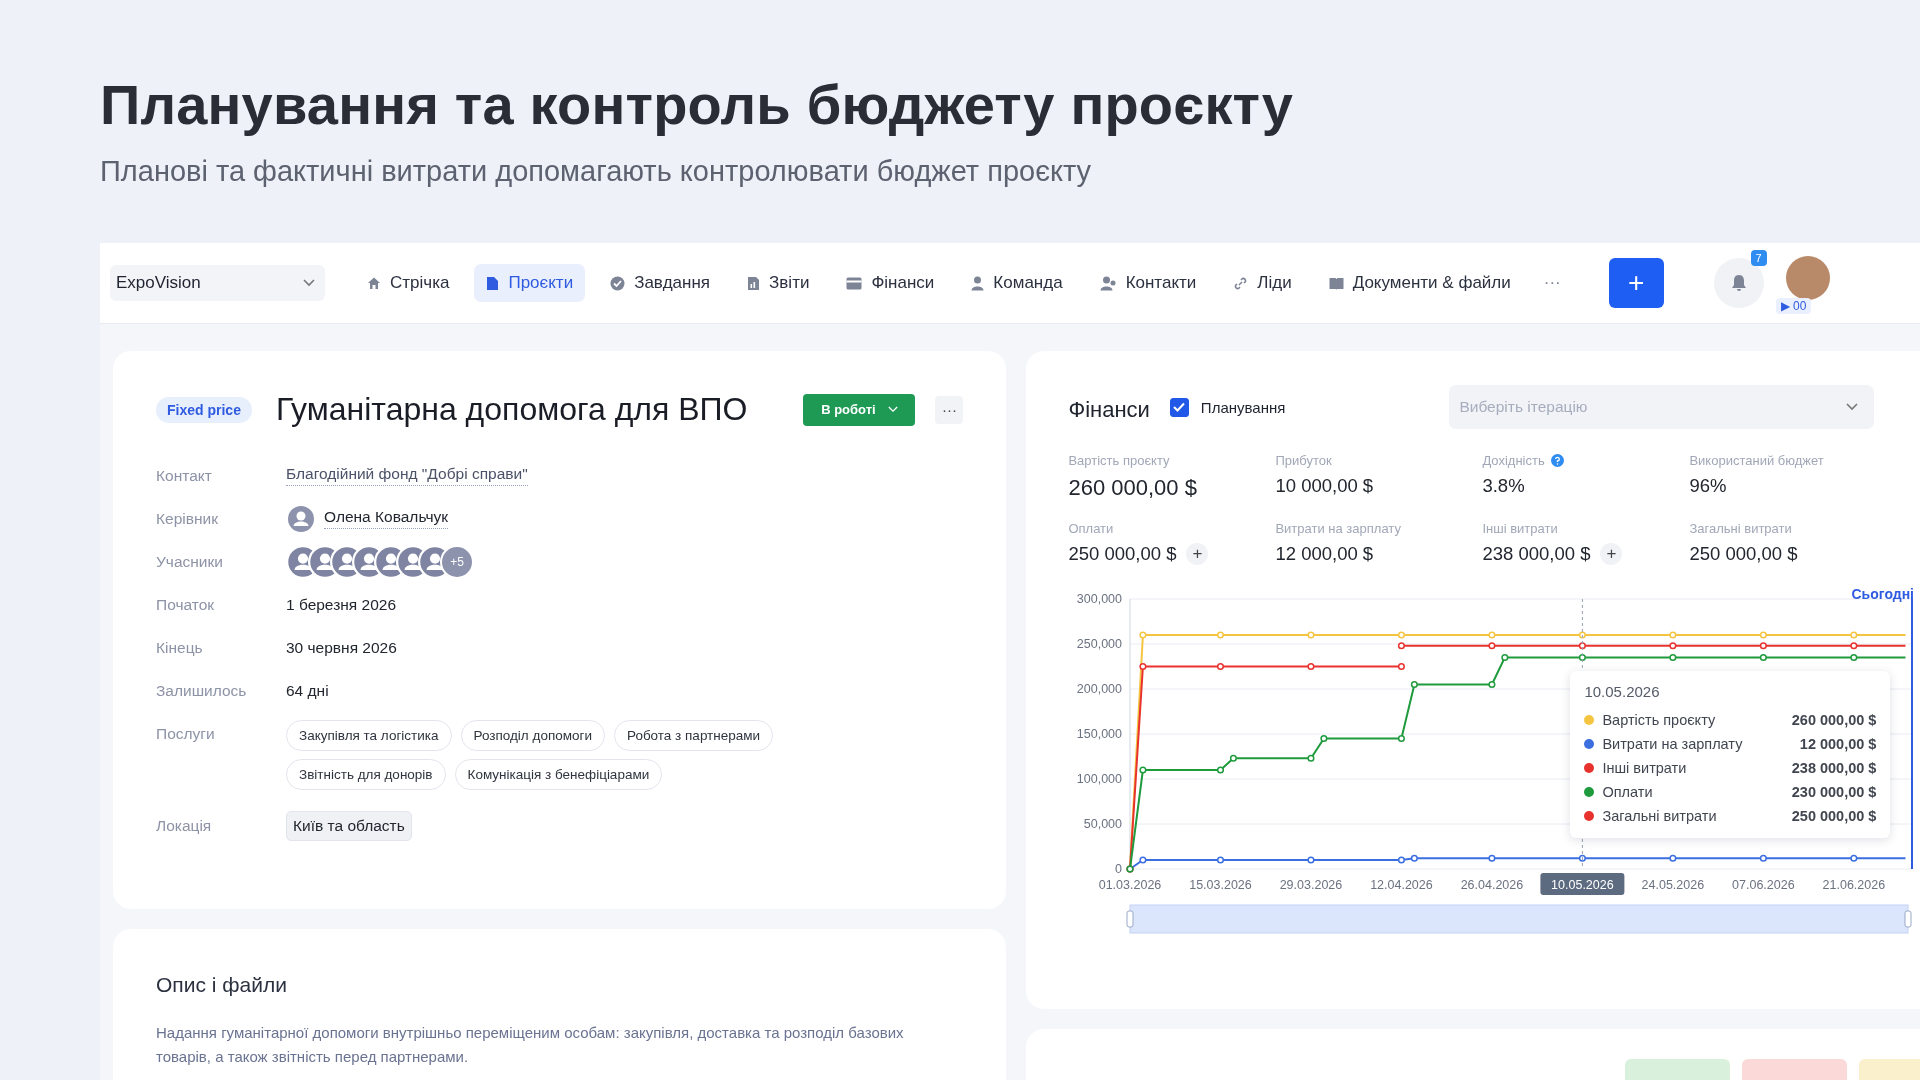  Describe the element at coordinates (341, 647) in the screenshot. I see `field-value: 30 червня 2026` at that location.